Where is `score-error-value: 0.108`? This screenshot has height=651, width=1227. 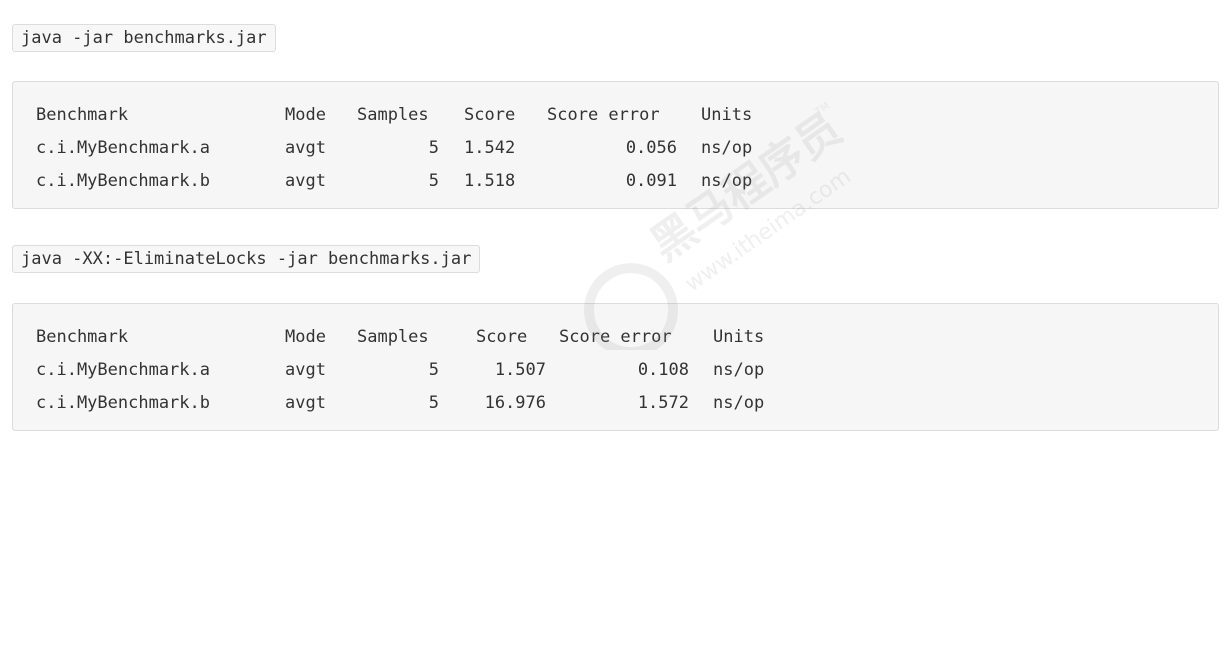
score-error-value: 0.108 is located at coordinates (663, 370).